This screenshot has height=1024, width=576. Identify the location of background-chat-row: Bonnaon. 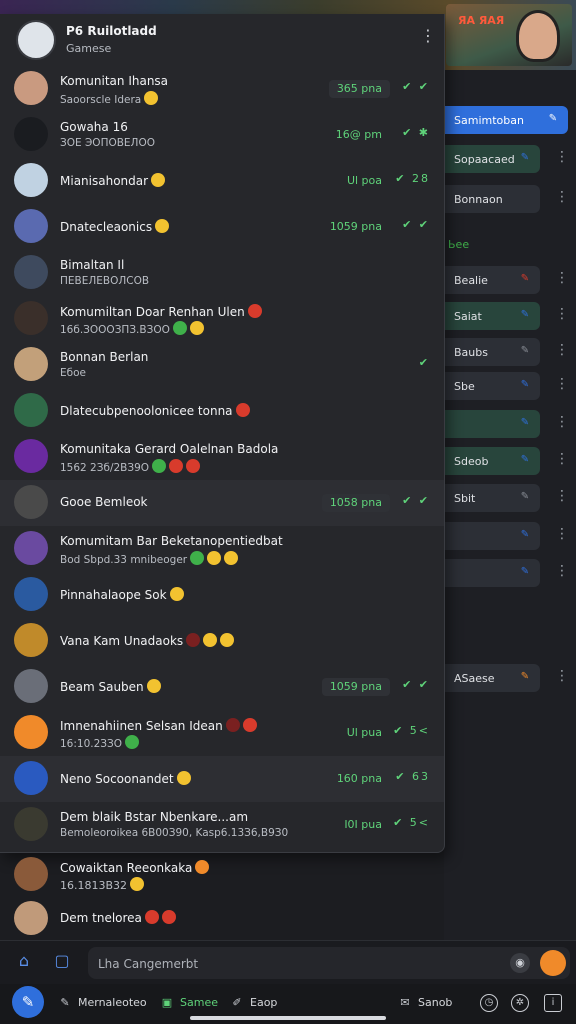
(492, 199).